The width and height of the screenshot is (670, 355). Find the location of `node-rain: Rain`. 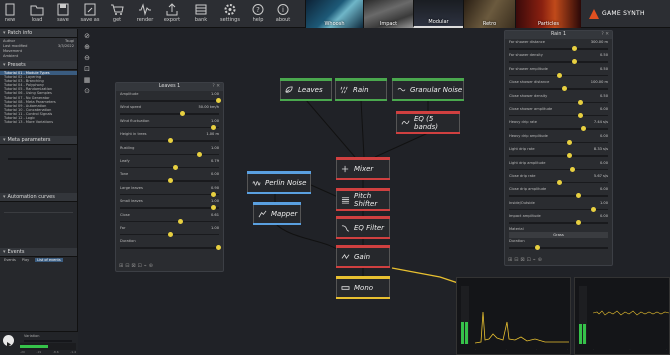

node-rain: Rain is located at coordinates (361, 89).